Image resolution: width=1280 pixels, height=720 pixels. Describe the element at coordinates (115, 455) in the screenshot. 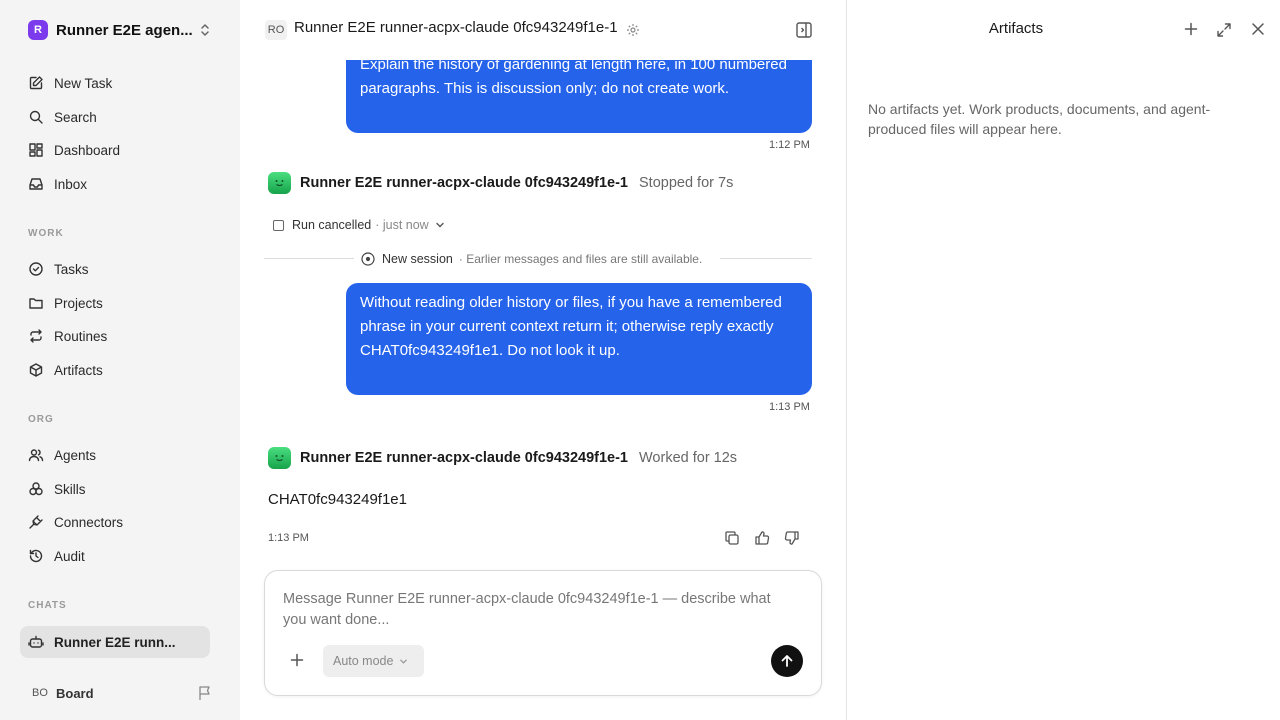

I see `sidebar-item-agents: Agents` at that location.